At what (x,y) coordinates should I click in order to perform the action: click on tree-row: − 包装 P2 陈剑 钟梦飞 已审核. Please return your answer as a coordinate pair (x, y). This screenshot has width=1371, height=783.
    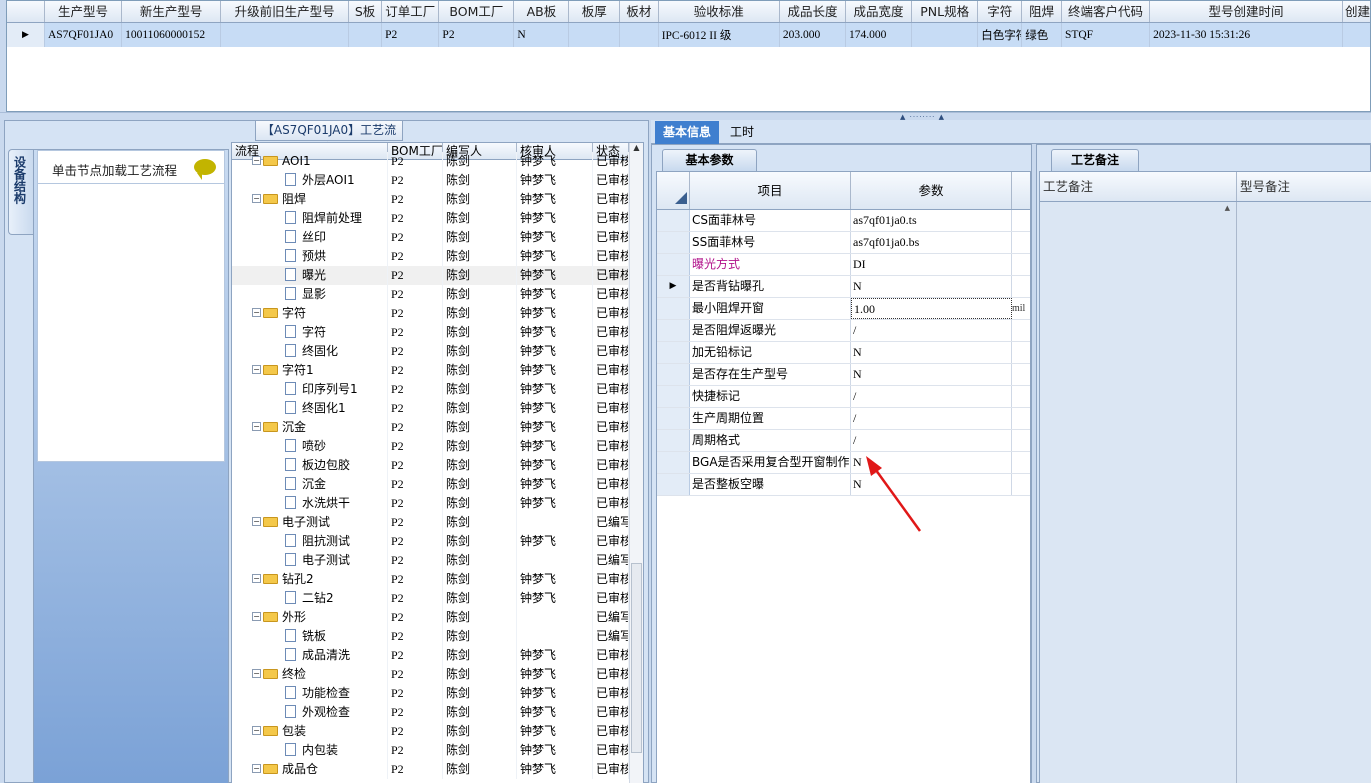
    Looking at the image, I should click on (437, 731).